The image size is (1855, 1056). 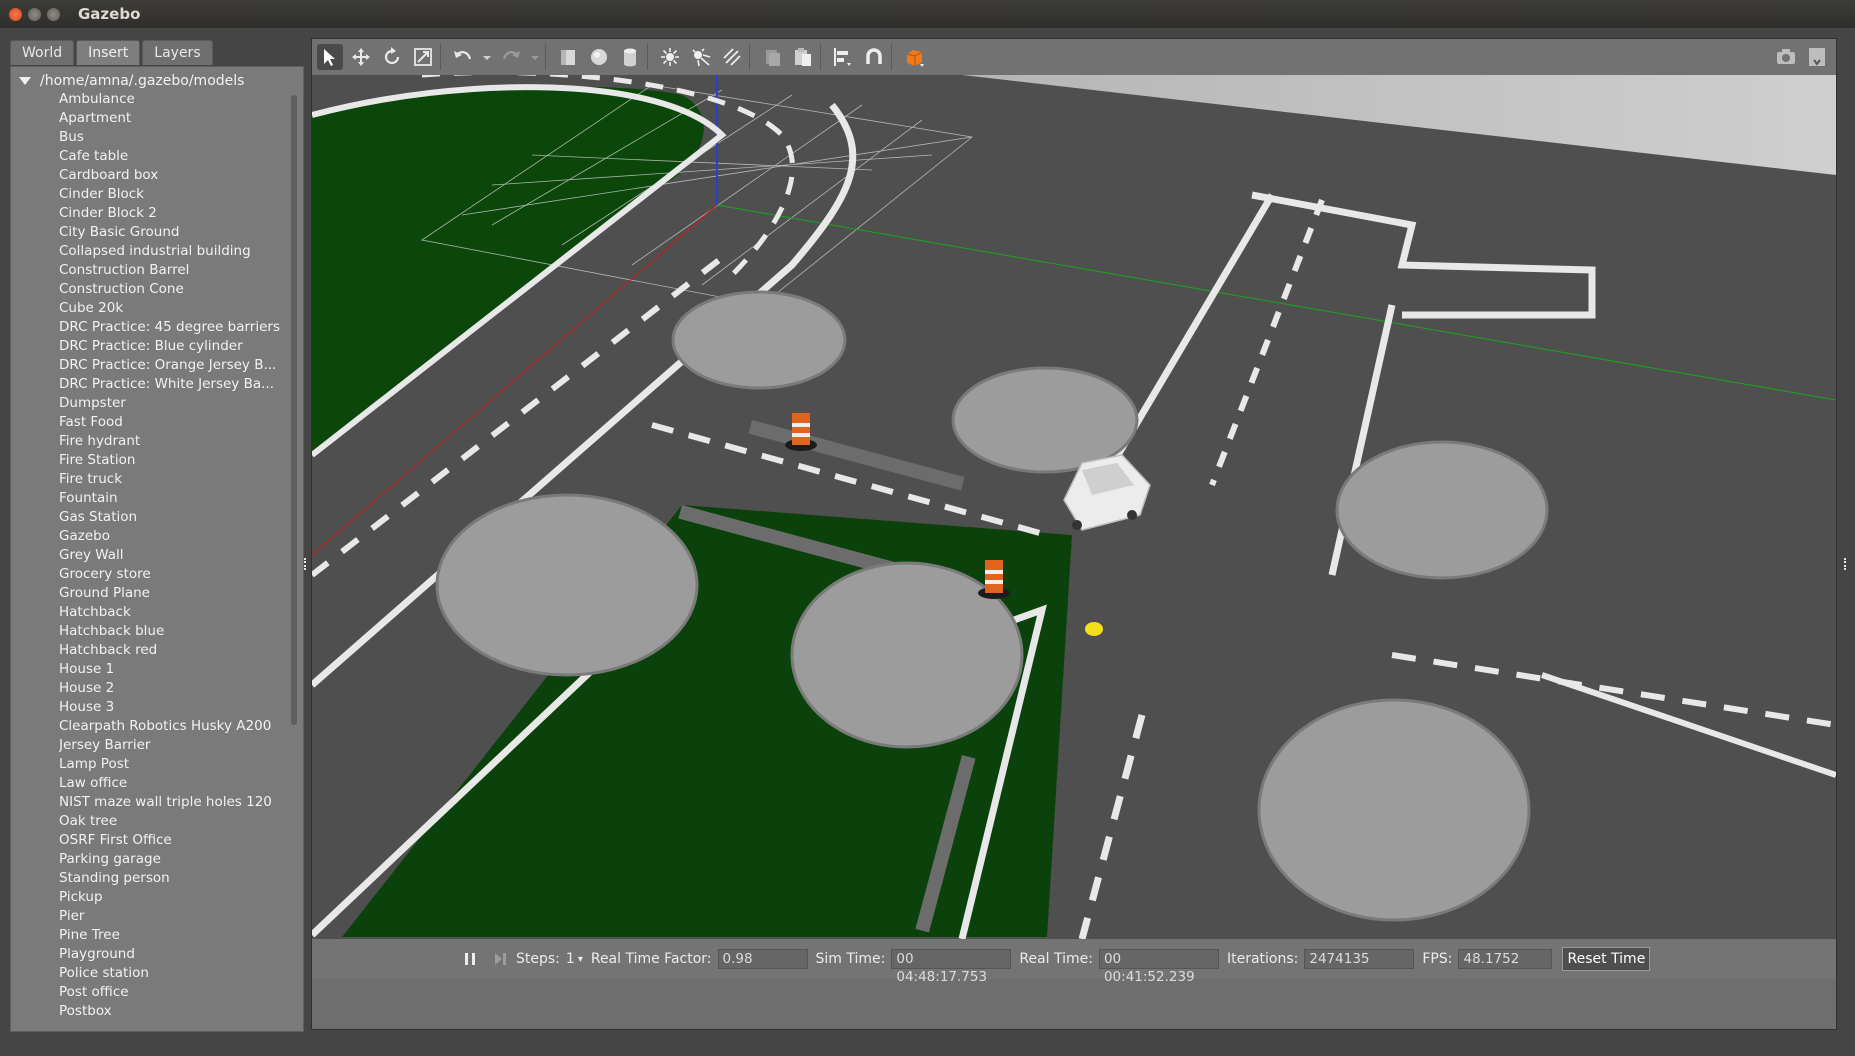 What do you see at coordinates (42, 52) in the screenshot?
I see `tab-world: World` at bounding box center [42, 52].